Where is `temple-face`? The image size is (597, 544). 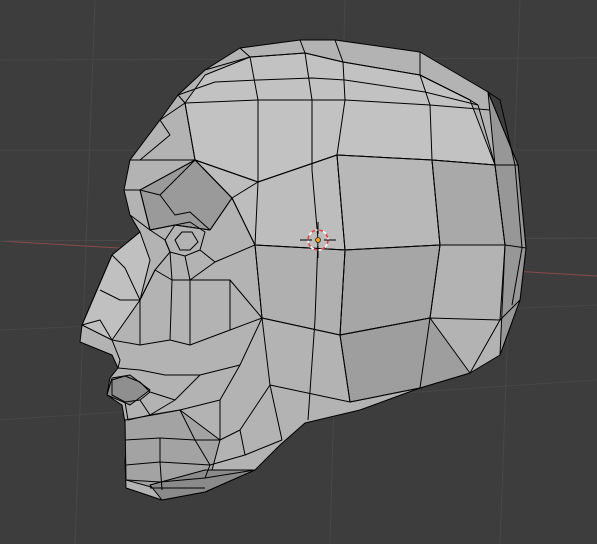 temple-face is located at coordinates (388, 202).